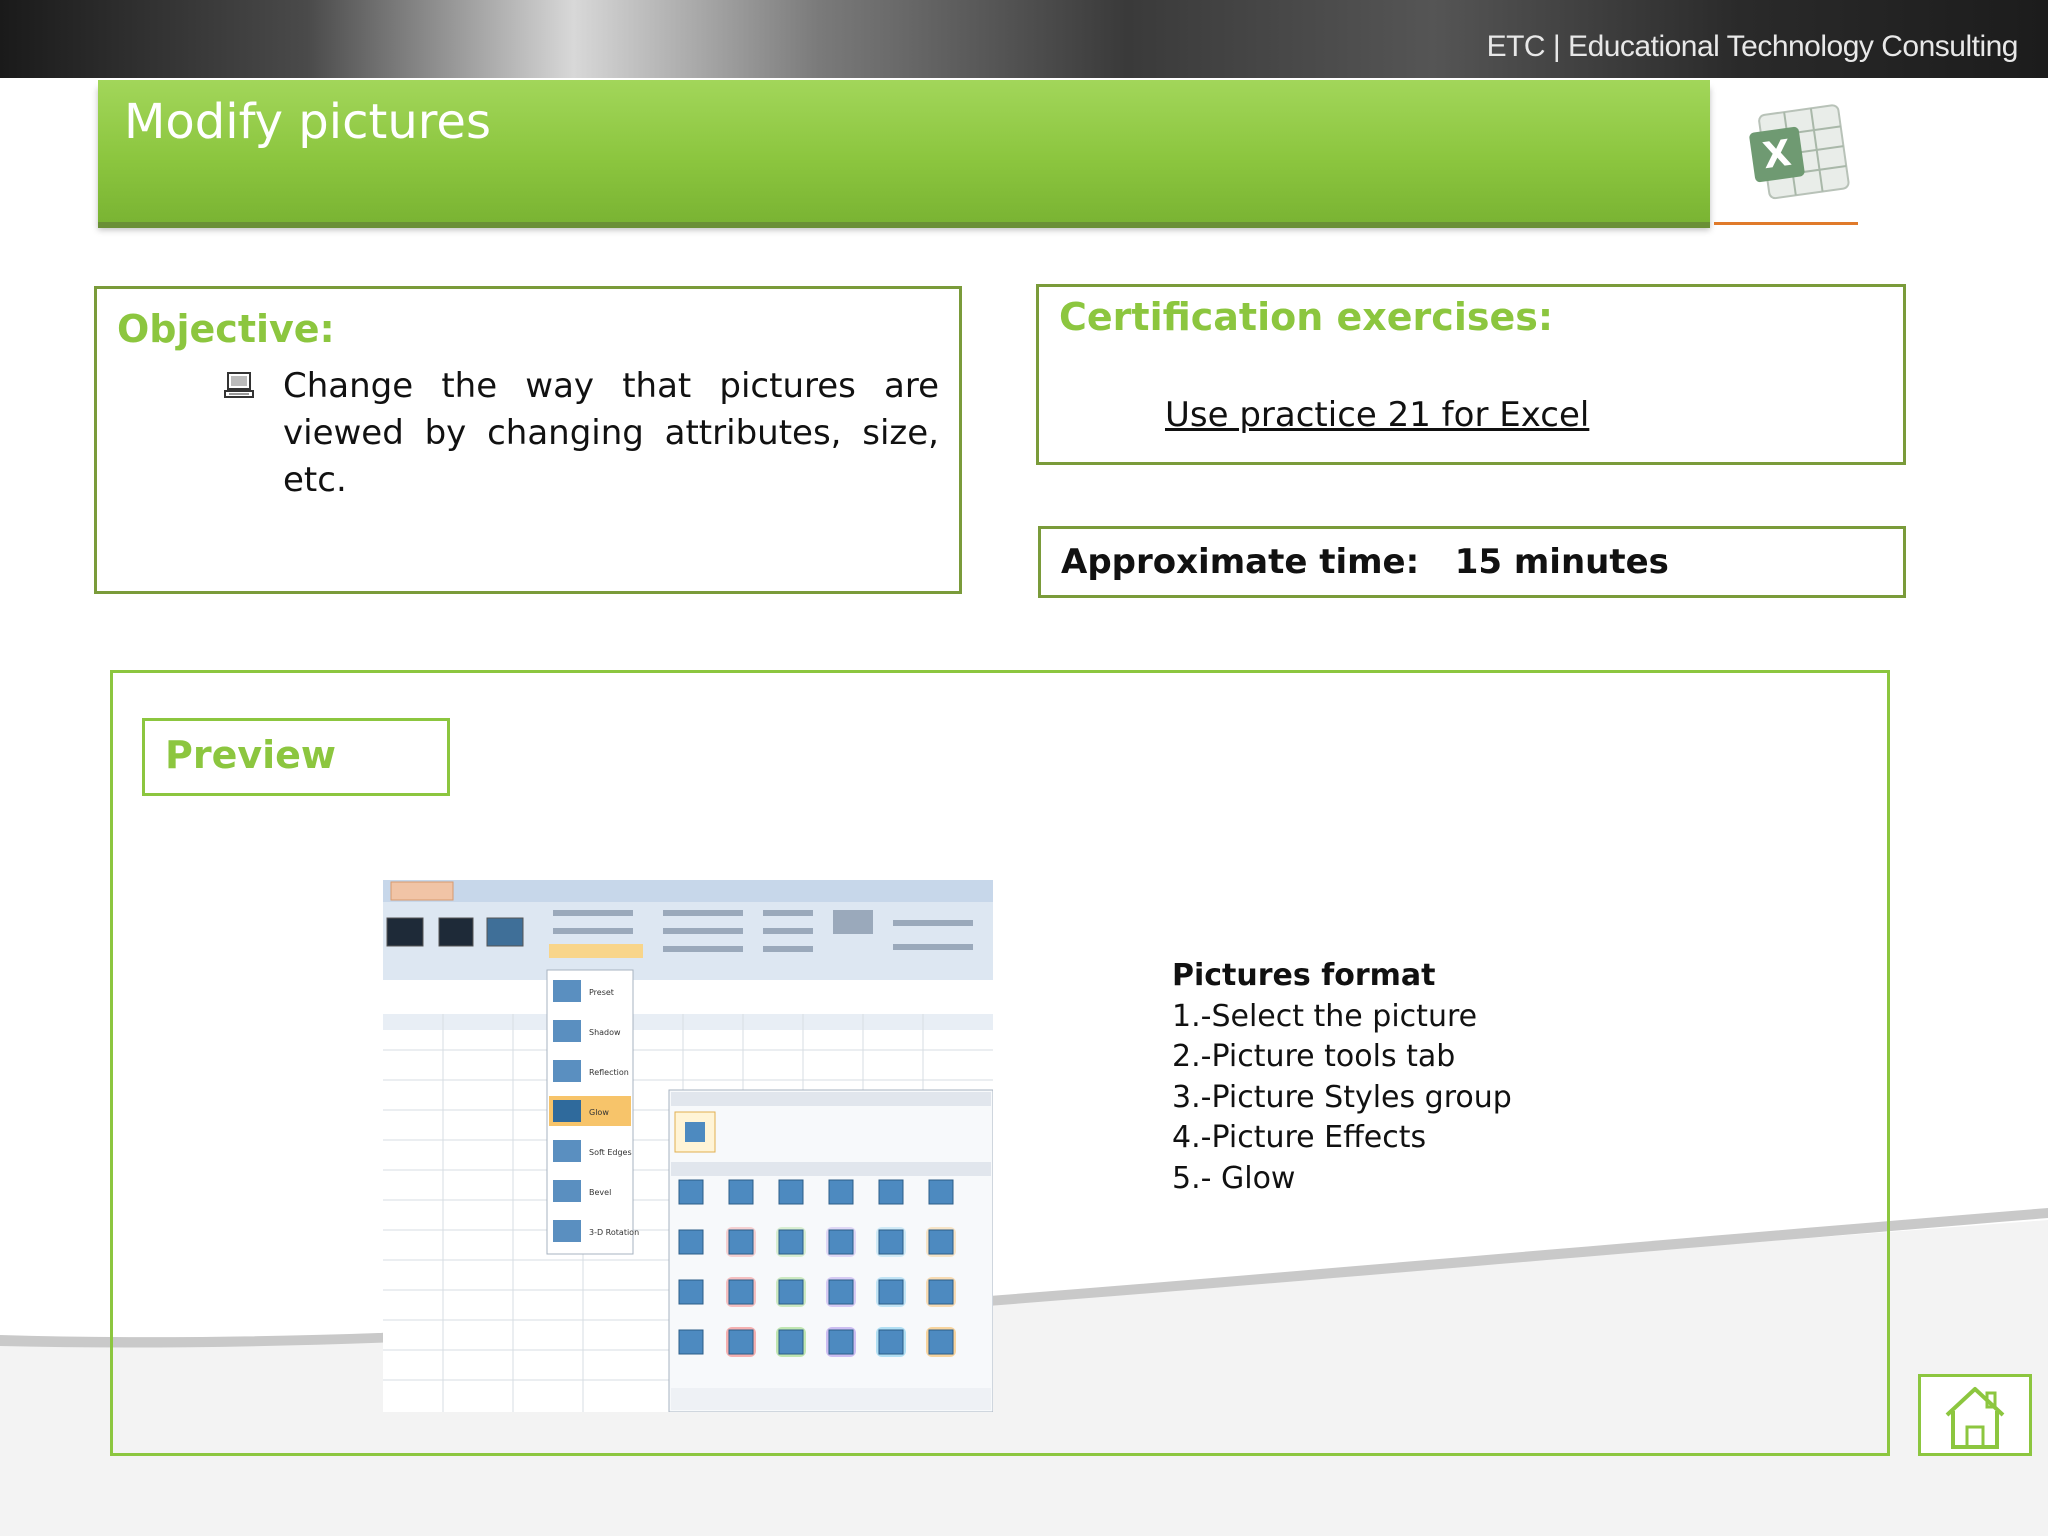 This screenshot has width=2048, height=1536. What do you see at coordinates (1314, 1056) in the screenshot?
I see `step-2: 2.-Picture tools tab` at bounding box center [1314, 1056].